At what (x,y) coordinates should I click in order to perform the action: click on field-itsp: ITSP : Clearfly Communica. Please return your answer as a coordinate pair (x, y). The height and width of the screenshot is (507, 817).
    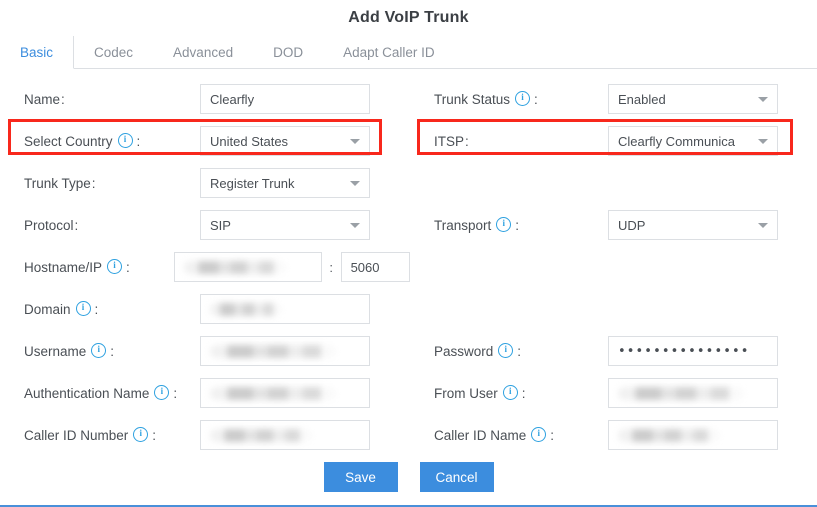
    Looking at the image, I should click on (613, 141).